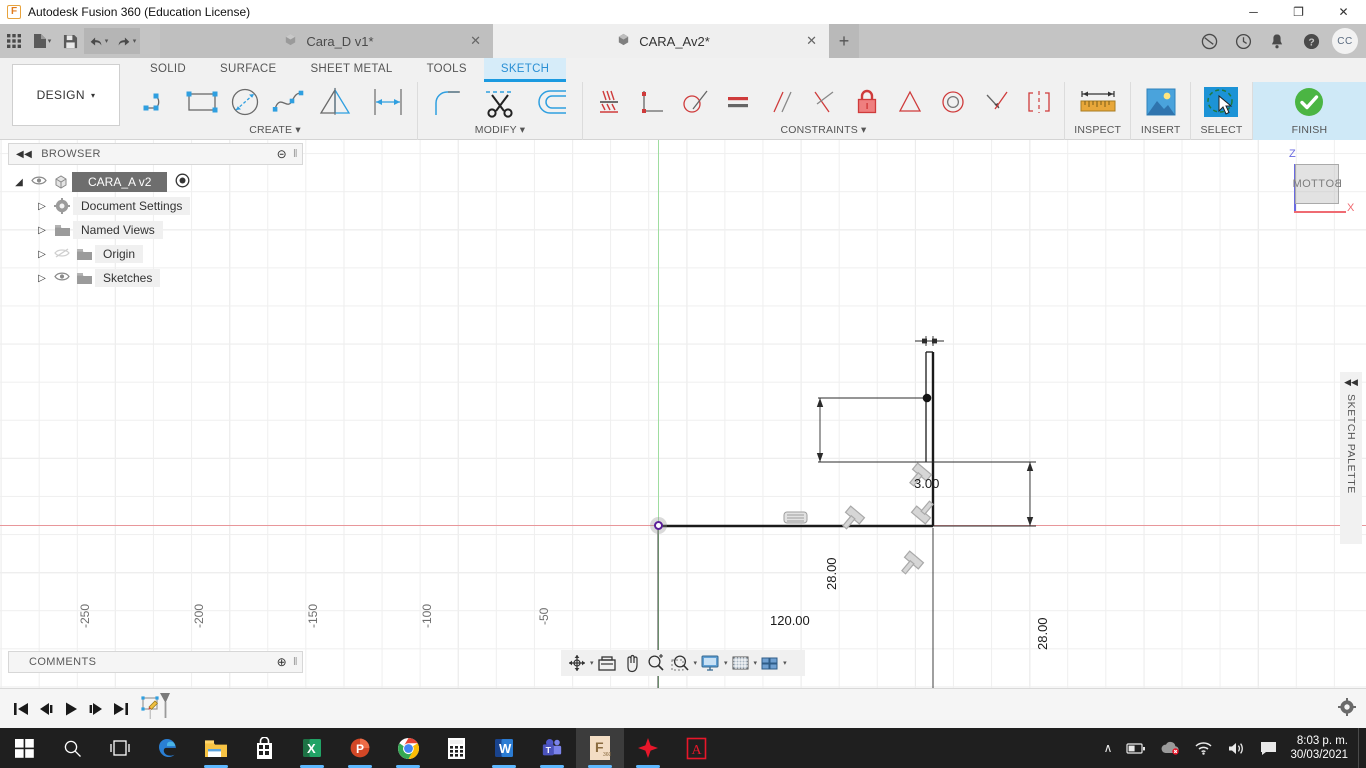 This screenshot has height=768, width=1366. I want to click on root-activate-radio-icon, so click(182, 182).